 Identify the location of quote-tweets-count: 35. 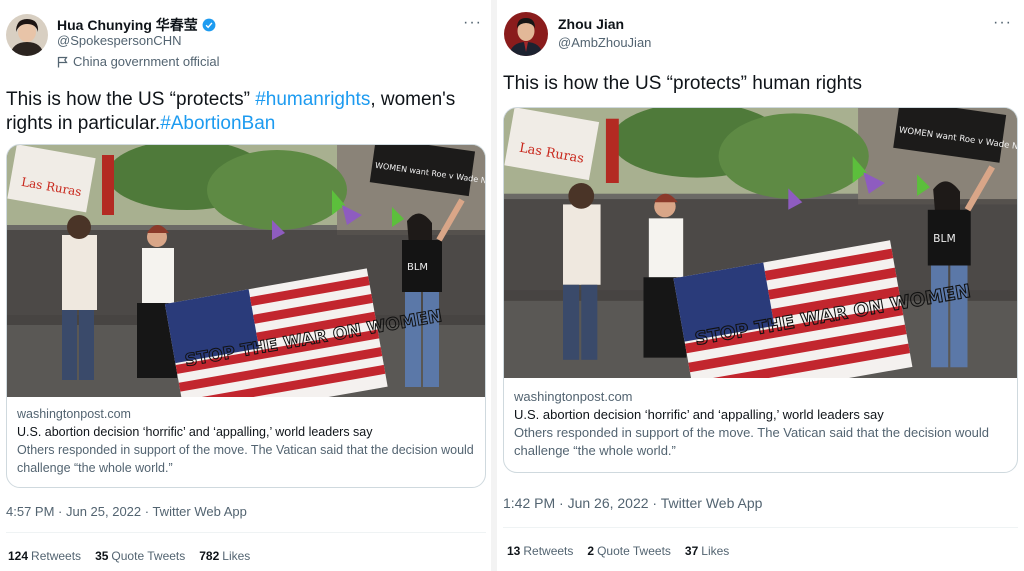
(102, 556).